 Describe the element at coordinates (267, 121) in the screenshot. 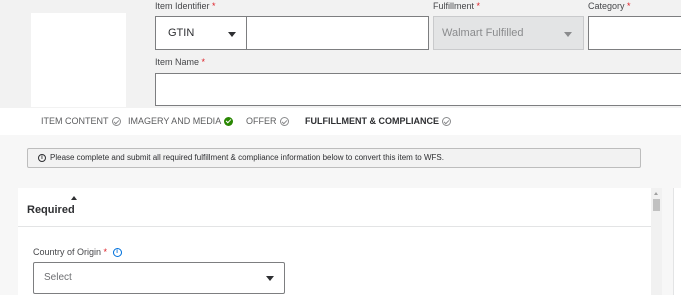

I see `tab-offer: OFFER` at that location.